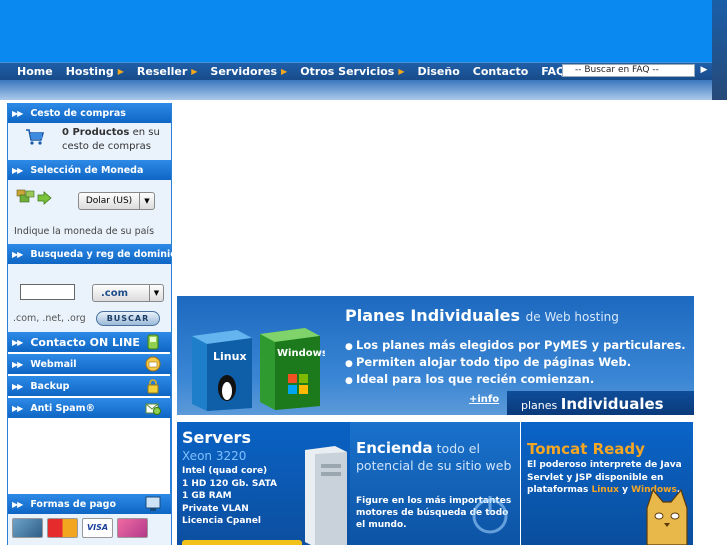  I want to click on cart-heading: ▶▶ Cesto de compras, so click(89, 113).